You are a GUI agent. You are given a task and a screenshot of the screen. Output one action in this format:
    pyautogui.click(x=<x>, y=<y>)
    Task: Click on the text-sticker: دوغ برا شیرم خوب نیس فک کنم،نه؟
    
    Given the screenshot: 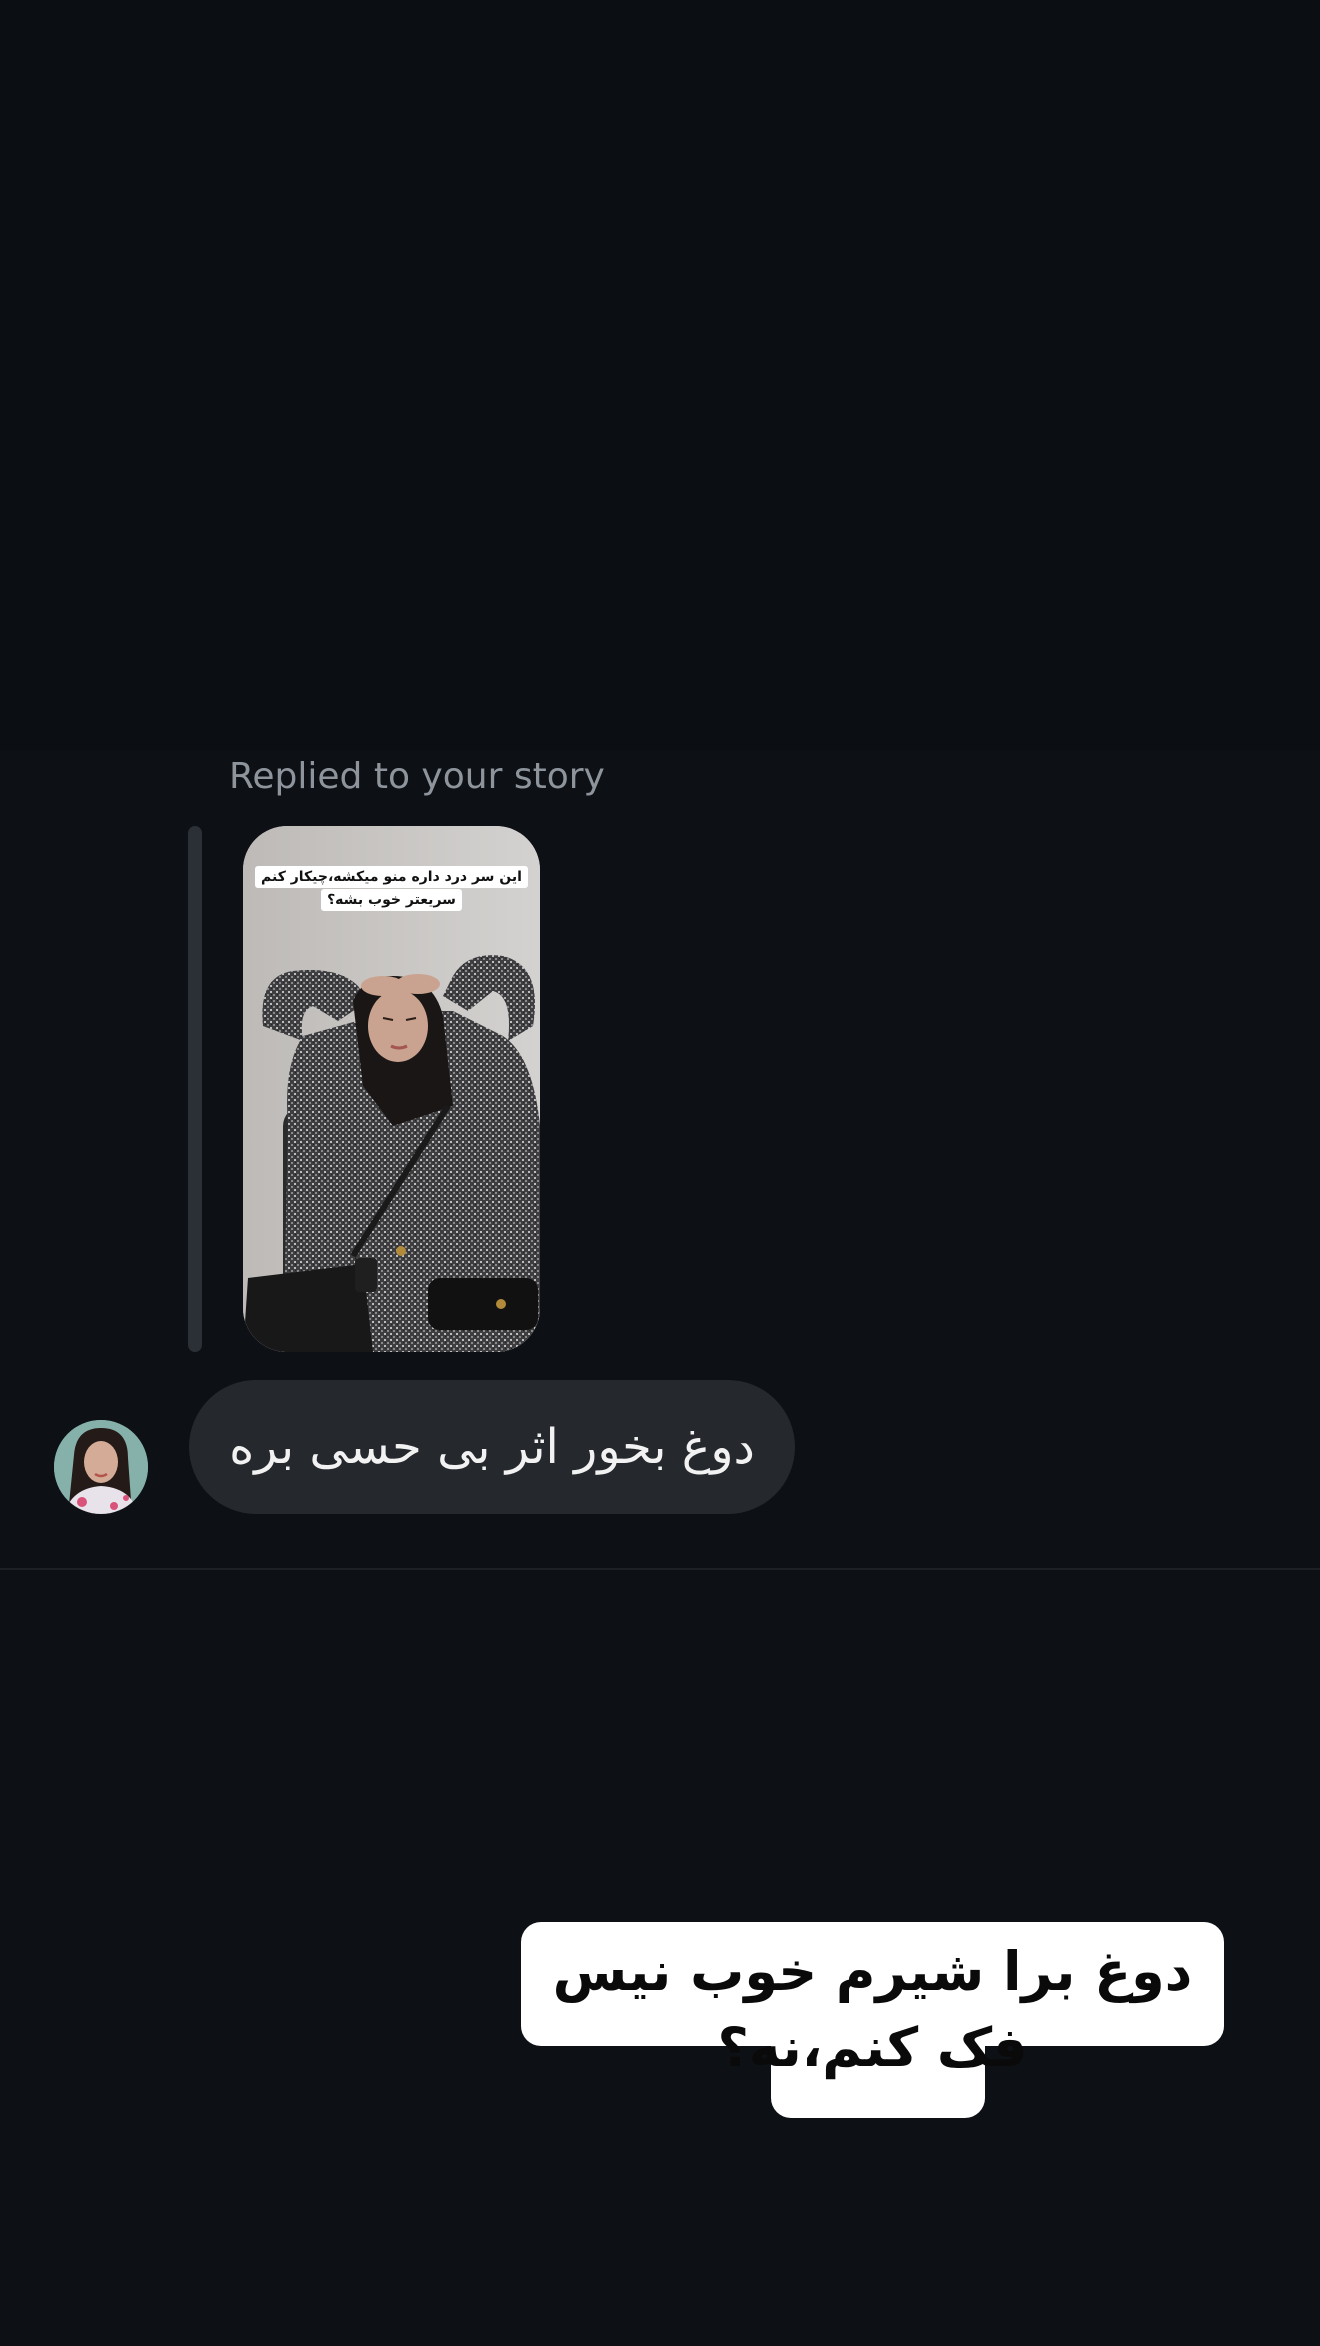 What is the action you would take?
    pyautogui.click(x=872, y=2010)
    